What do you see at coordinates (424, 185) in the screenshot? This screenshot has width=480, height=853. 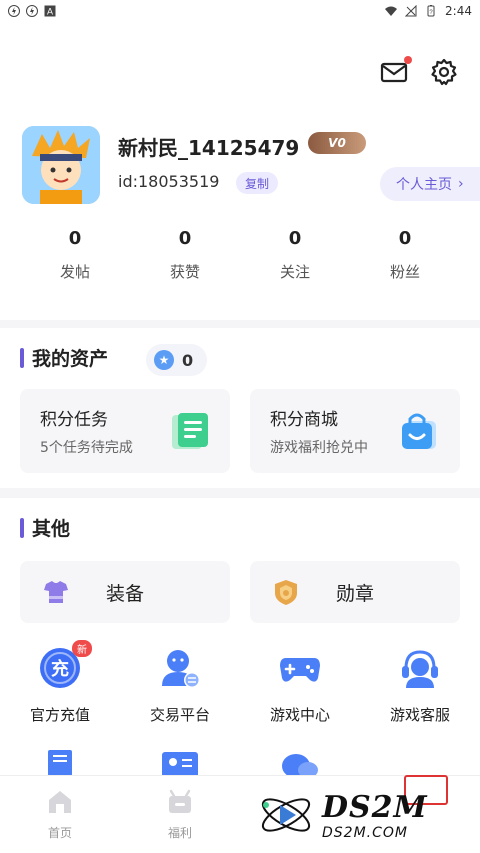 I see `homepage-label: 个人主页` at bounding box center [424, 185].